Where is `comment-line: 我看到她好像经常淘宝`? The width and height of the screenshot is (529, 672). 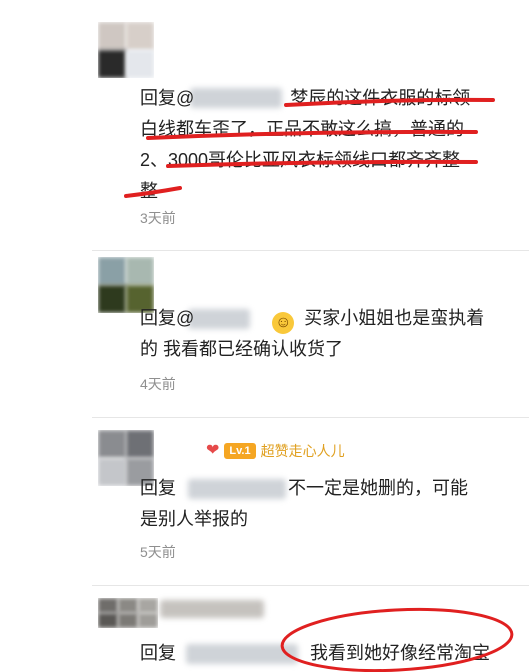
comment-line: 我看到她好像经常淘宝 is located at coordinates (400, 653).